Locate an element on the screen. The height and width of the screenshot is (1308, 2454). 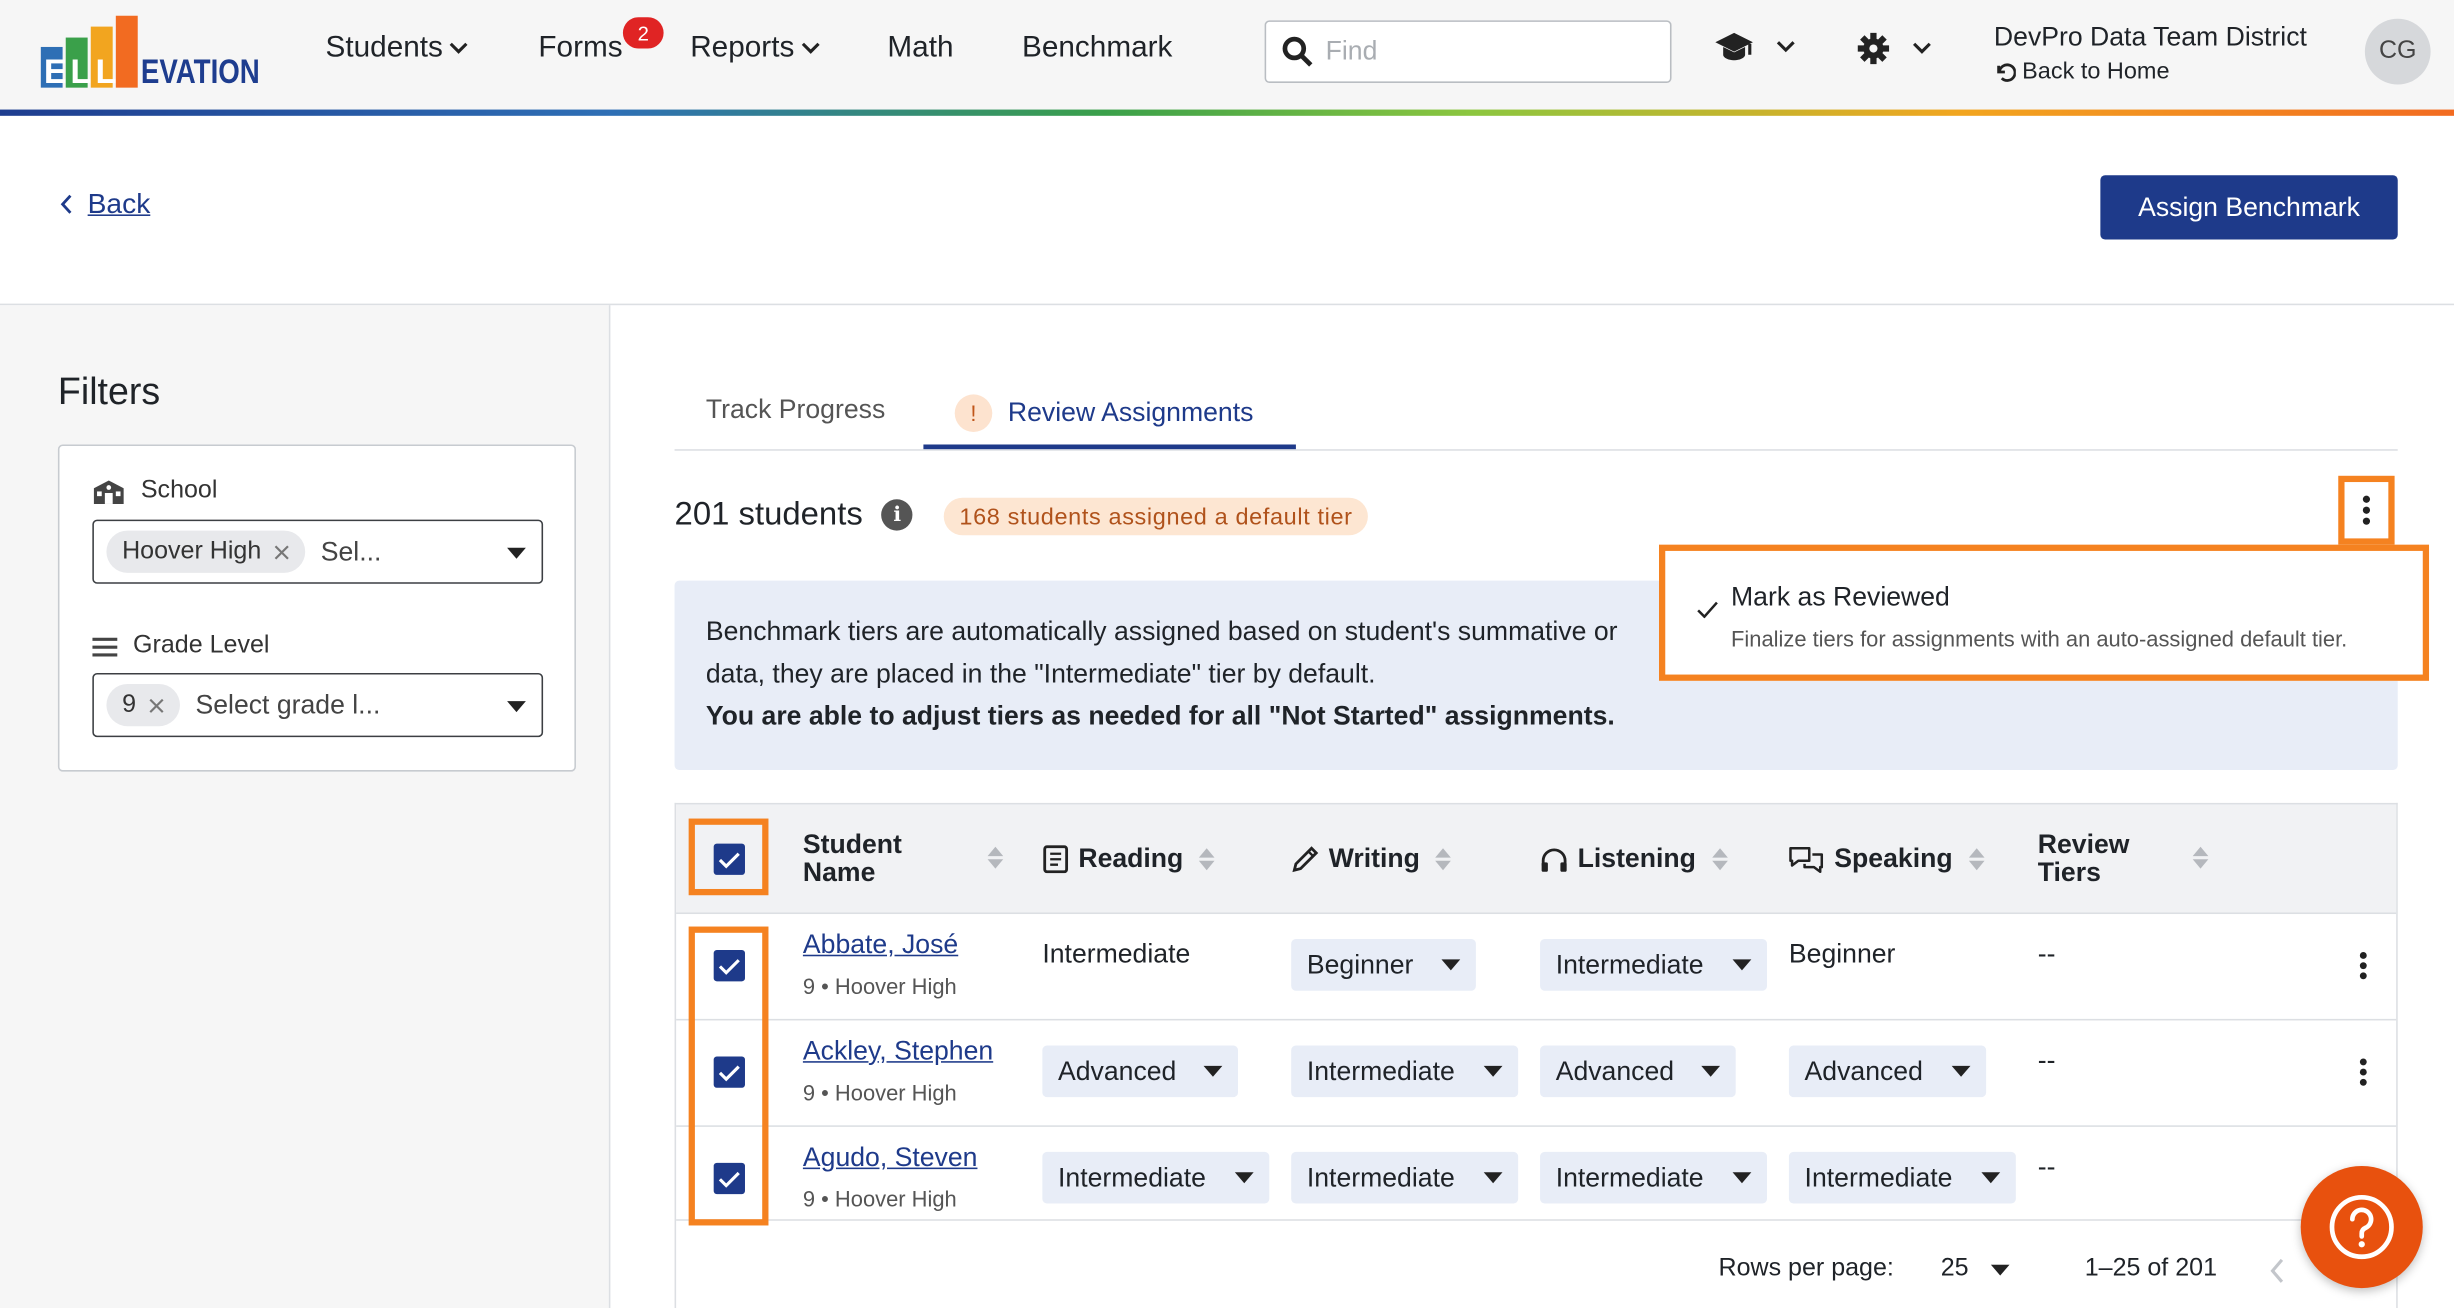
header-gradient-bar is located at coordinates (1227, 112).